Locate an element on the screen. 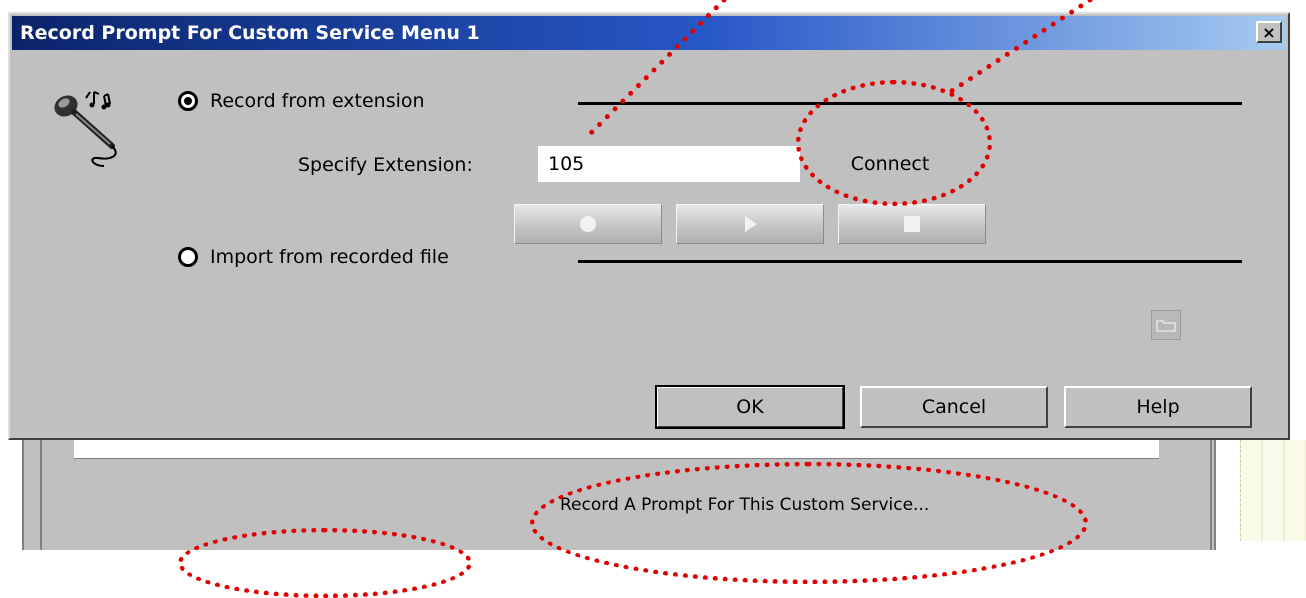 The width and height of the screenshot is (1306, 598). radio-dot is located at coordinates (188, 101).